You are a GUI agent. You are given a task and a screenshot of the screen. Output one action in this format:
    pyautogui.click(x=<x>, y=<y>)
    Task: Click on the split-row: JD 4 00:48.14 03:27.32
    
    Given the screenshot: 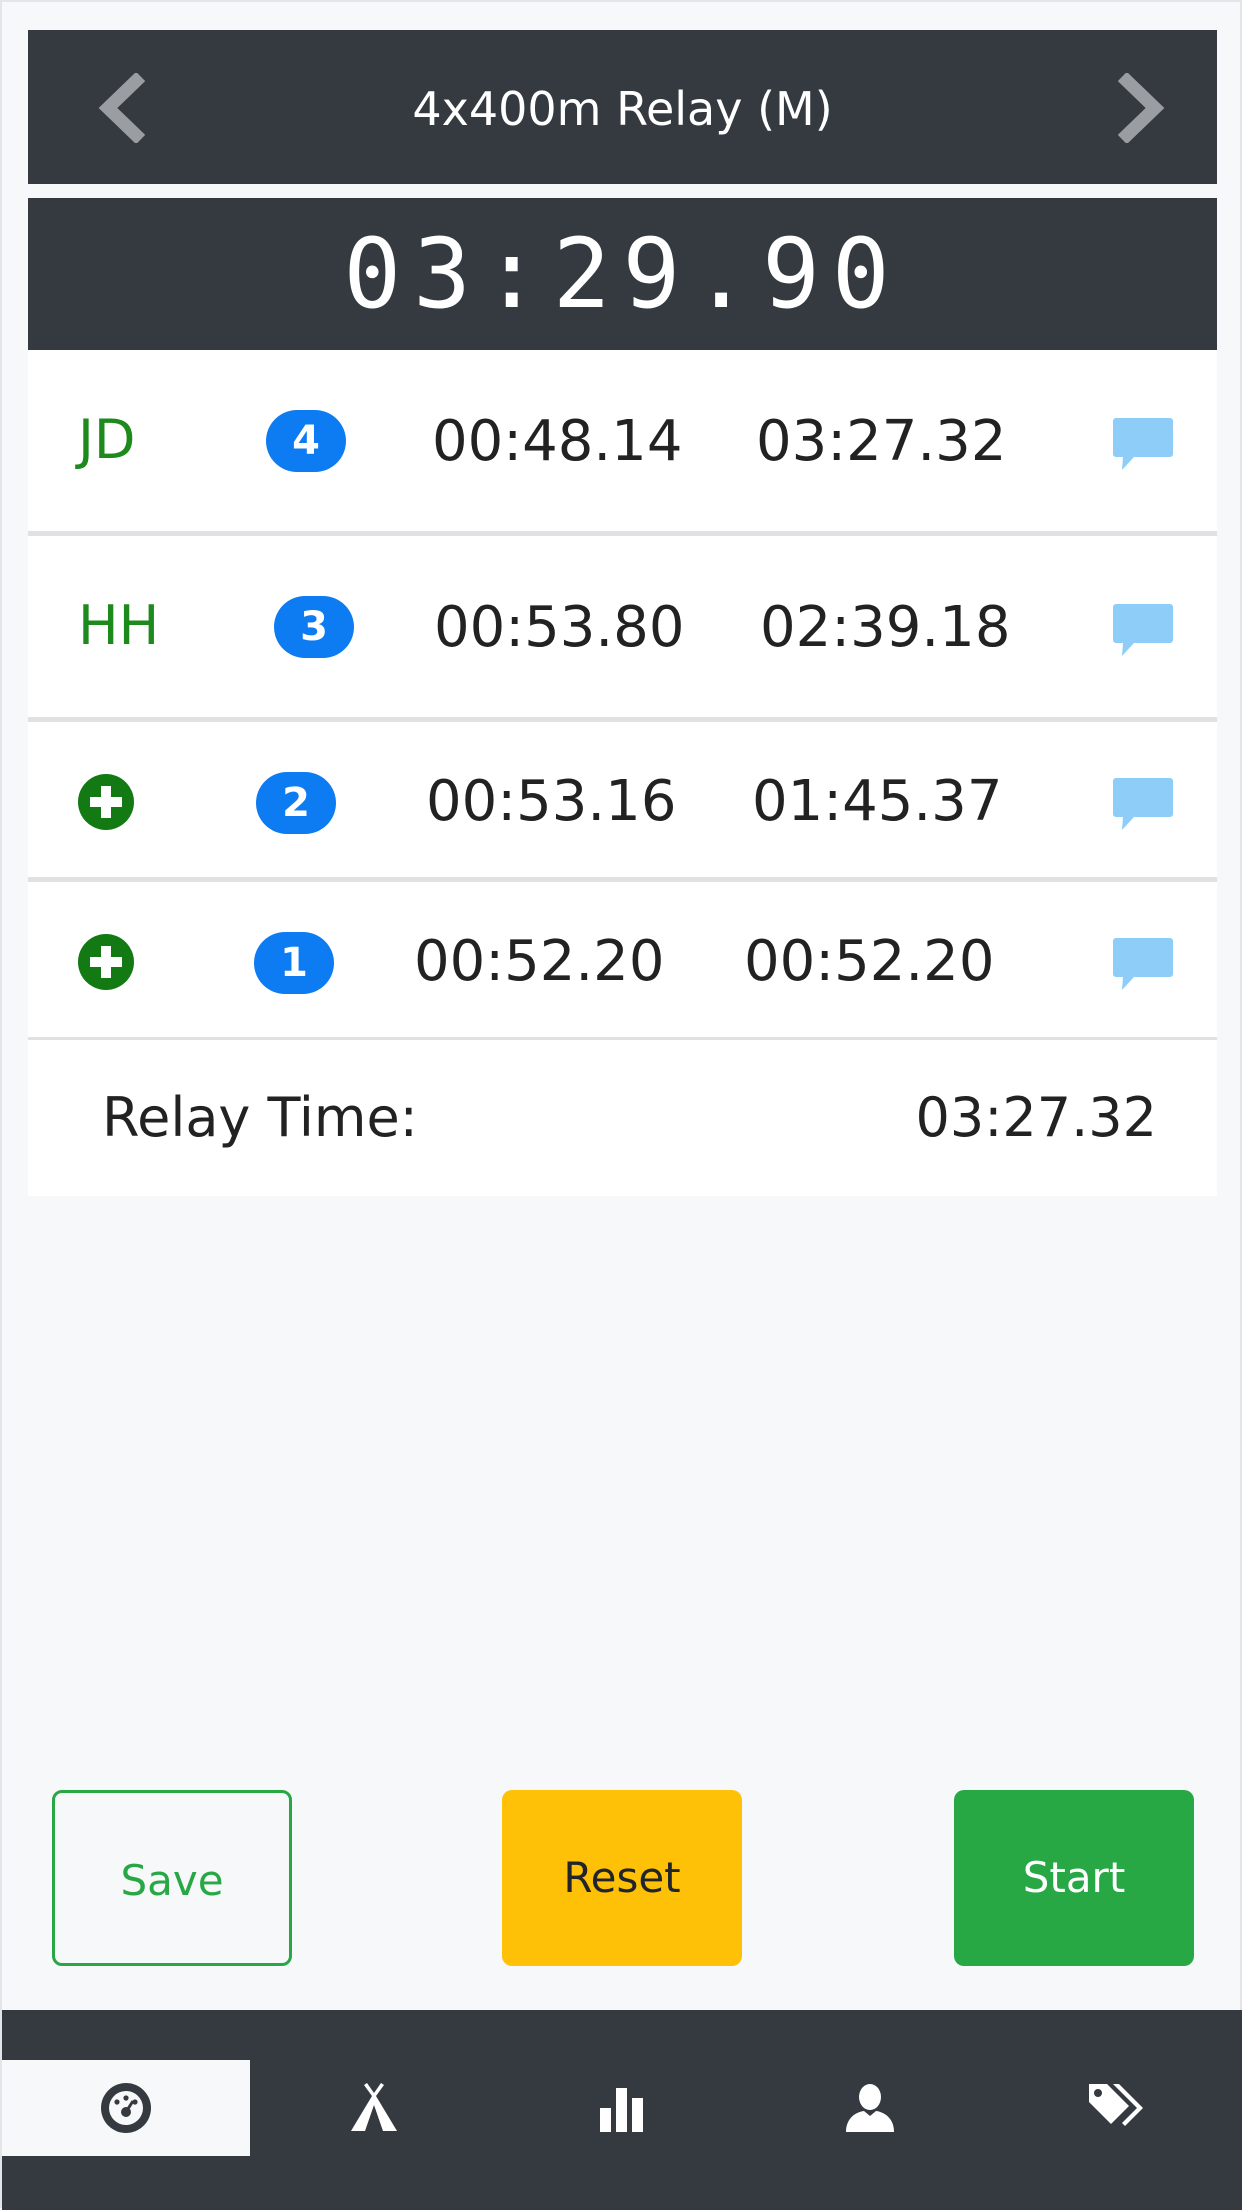 What is the action you would take?
    pyautogui.click(x=622, y=443)
    